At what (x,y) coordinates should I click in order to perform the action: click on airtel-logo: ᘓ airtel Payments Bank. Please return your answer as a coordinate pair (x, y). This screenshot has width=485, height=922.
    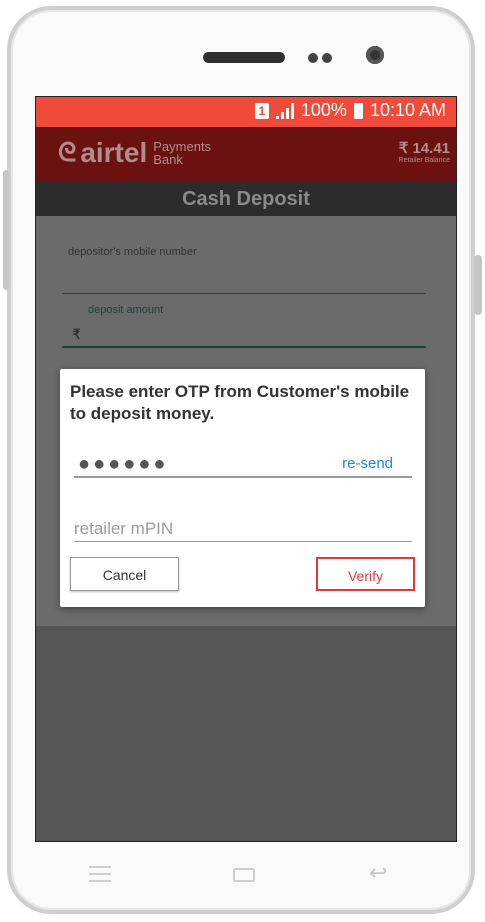
    Looking at the image, I should click on (134, 153).